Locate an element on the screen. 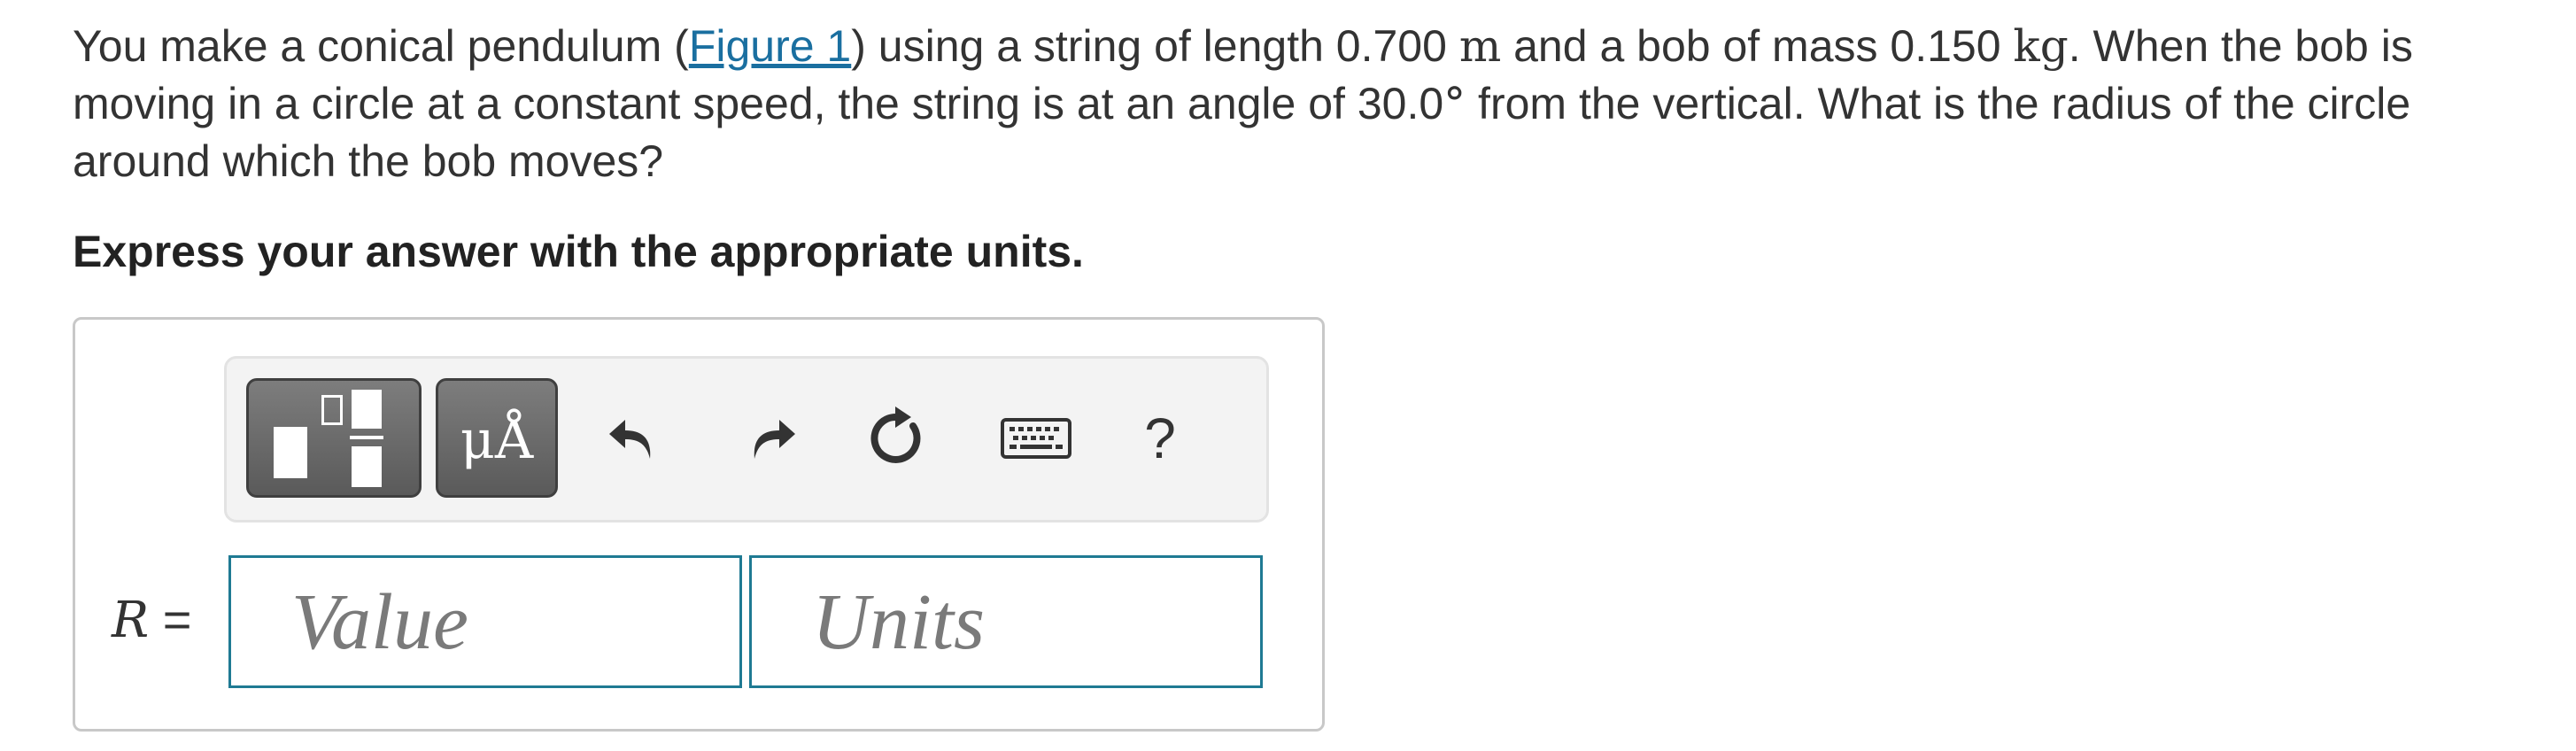 The width and height of the screenshot is (2576, 751). units-button: μÅ is located at coordinates (497, 438).